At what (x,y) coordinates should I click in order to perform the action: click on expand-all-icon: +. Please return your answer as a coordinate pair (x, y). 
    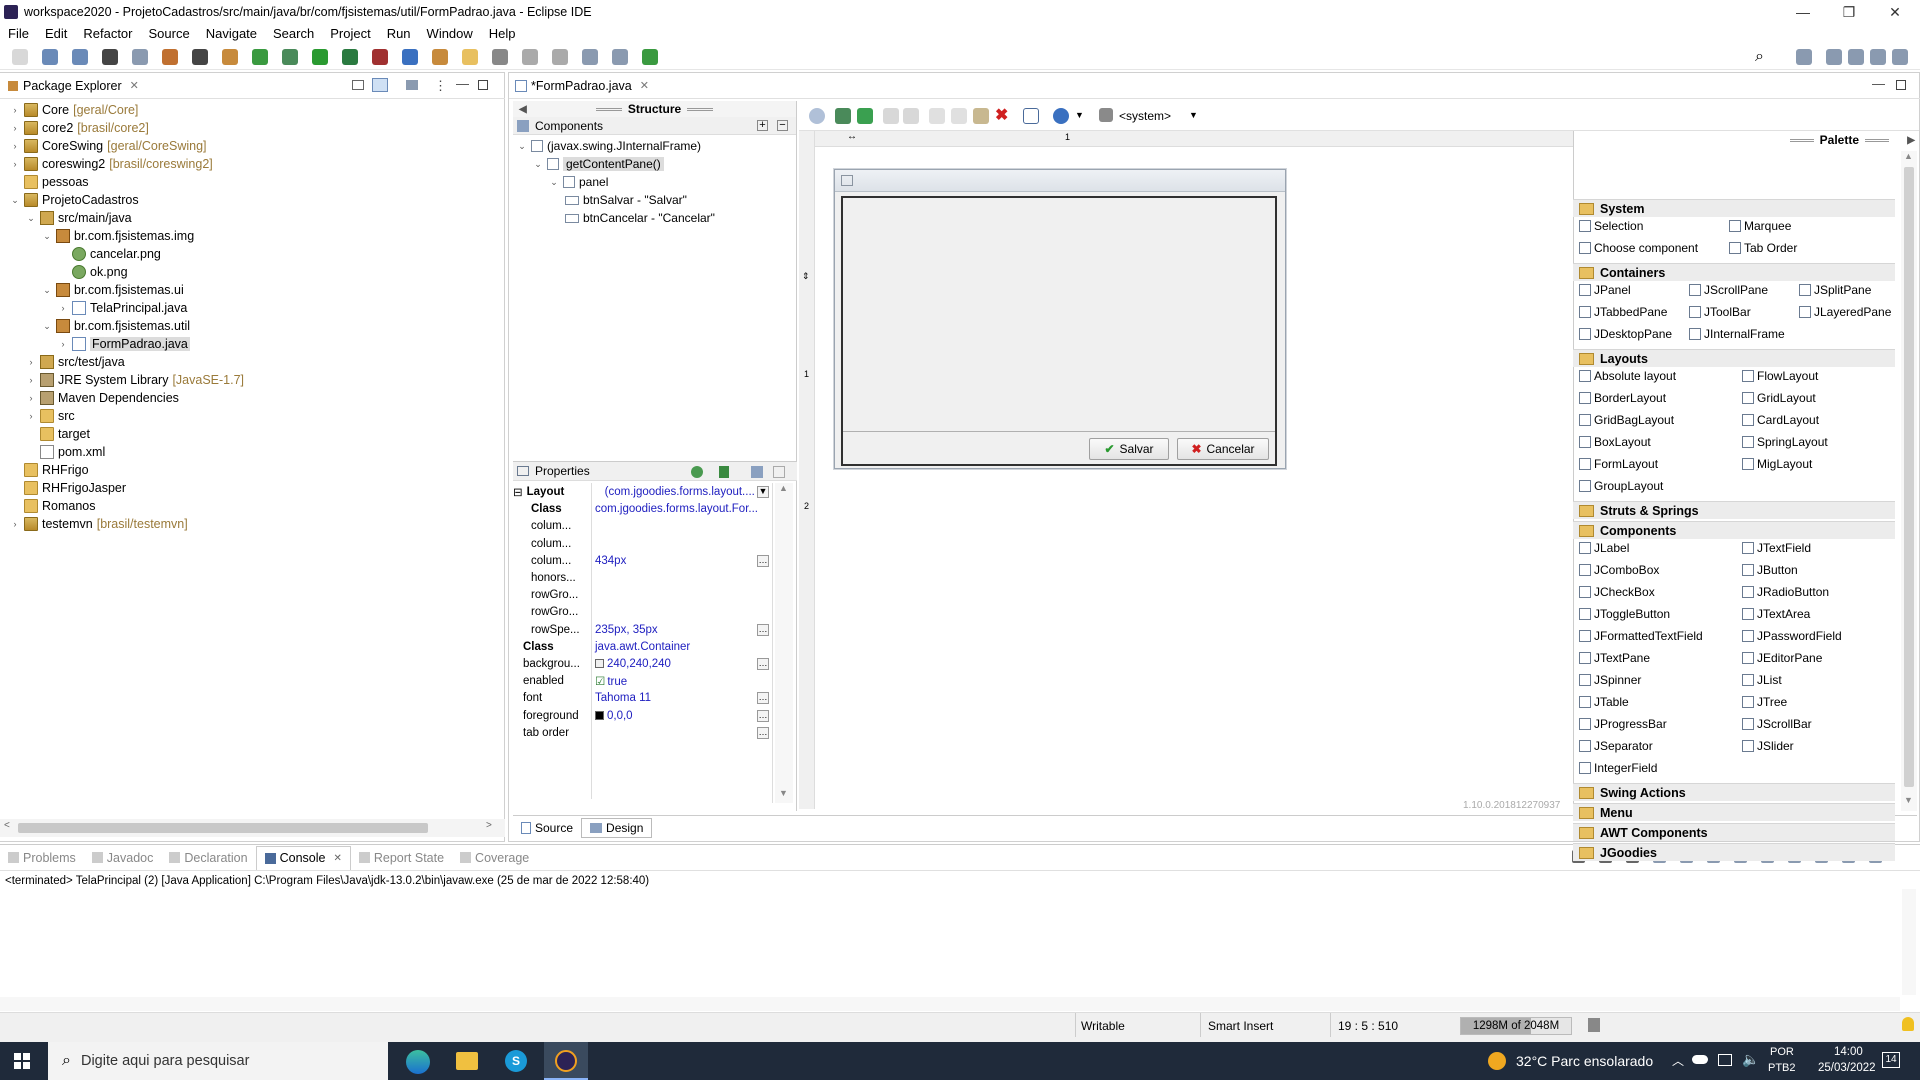
    Looking at the image, I should click on (762, 125).